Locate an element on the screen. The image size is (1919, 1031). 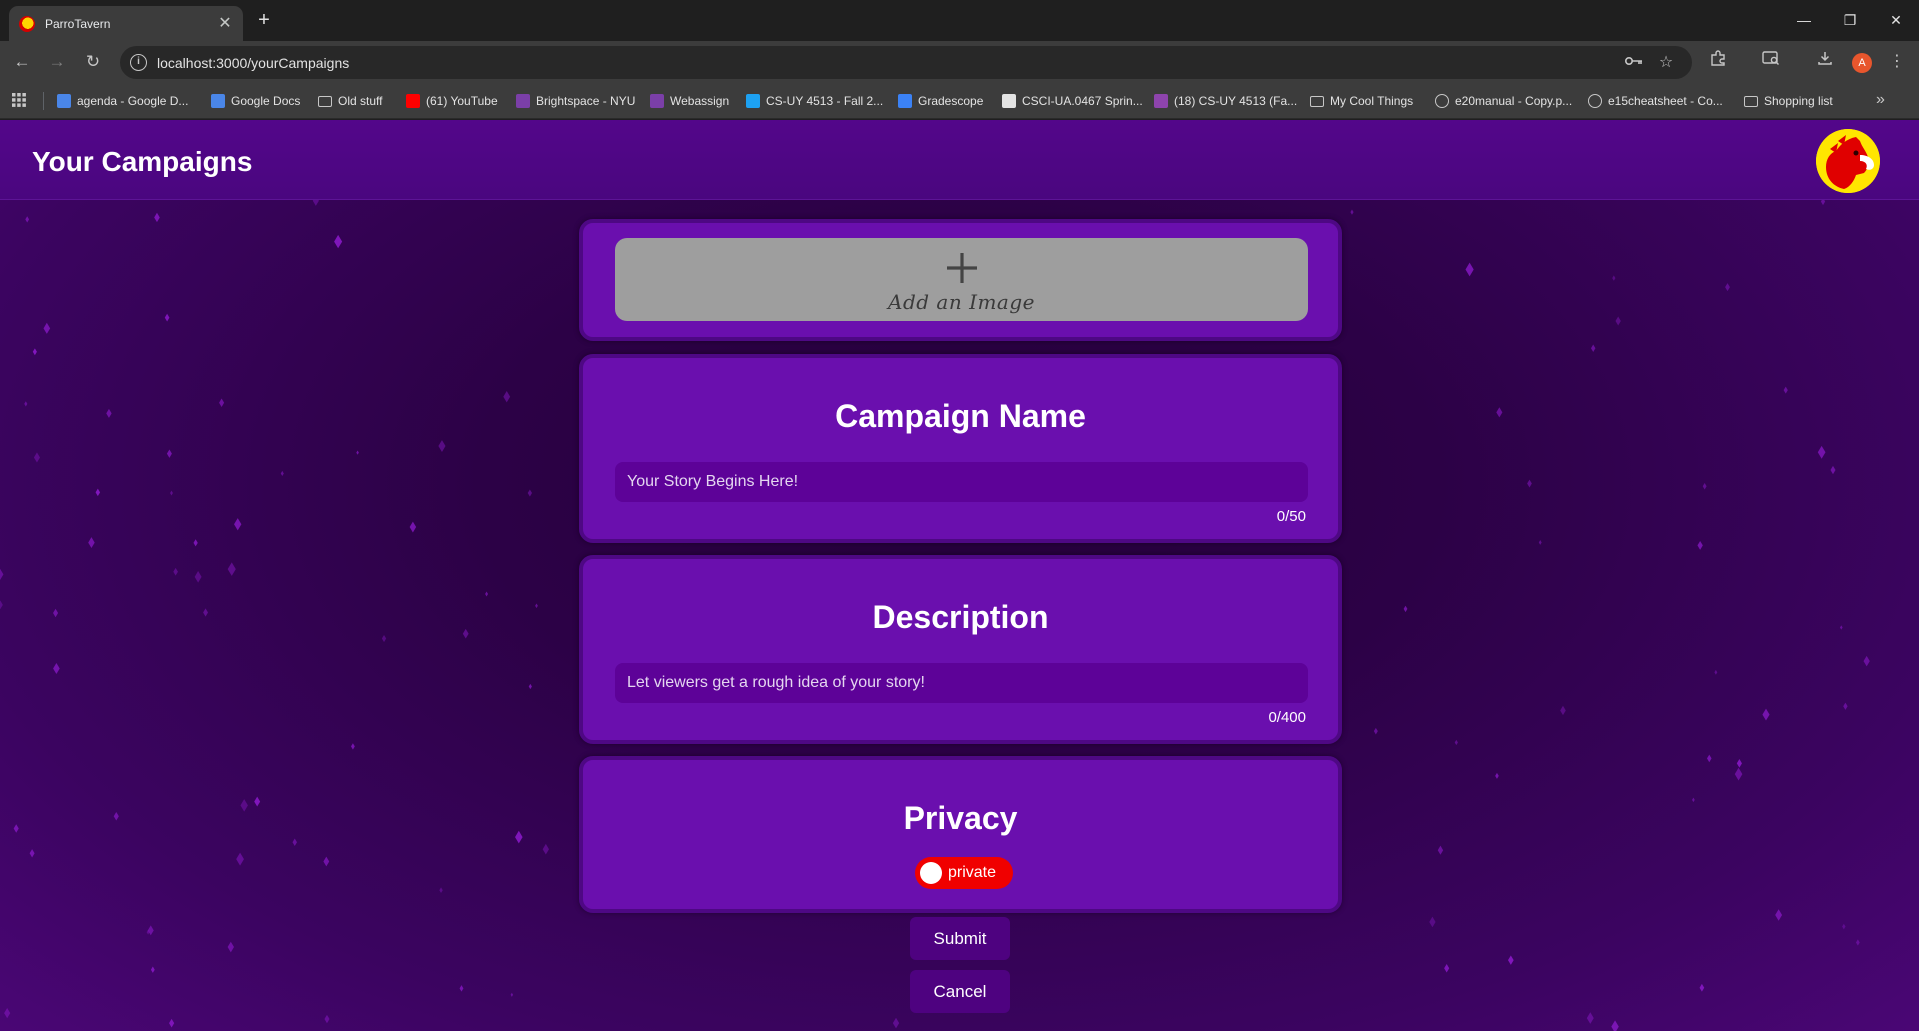
bookmark-item: Shopping list is located at coordinates (1788, 101).